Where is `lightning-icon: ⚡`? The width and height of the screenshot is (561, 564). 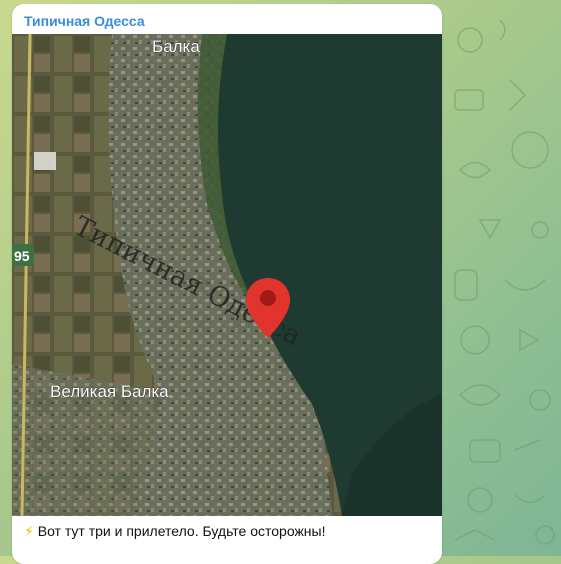
lightning-icon: ⚡ is located at coordinates (29, 531).